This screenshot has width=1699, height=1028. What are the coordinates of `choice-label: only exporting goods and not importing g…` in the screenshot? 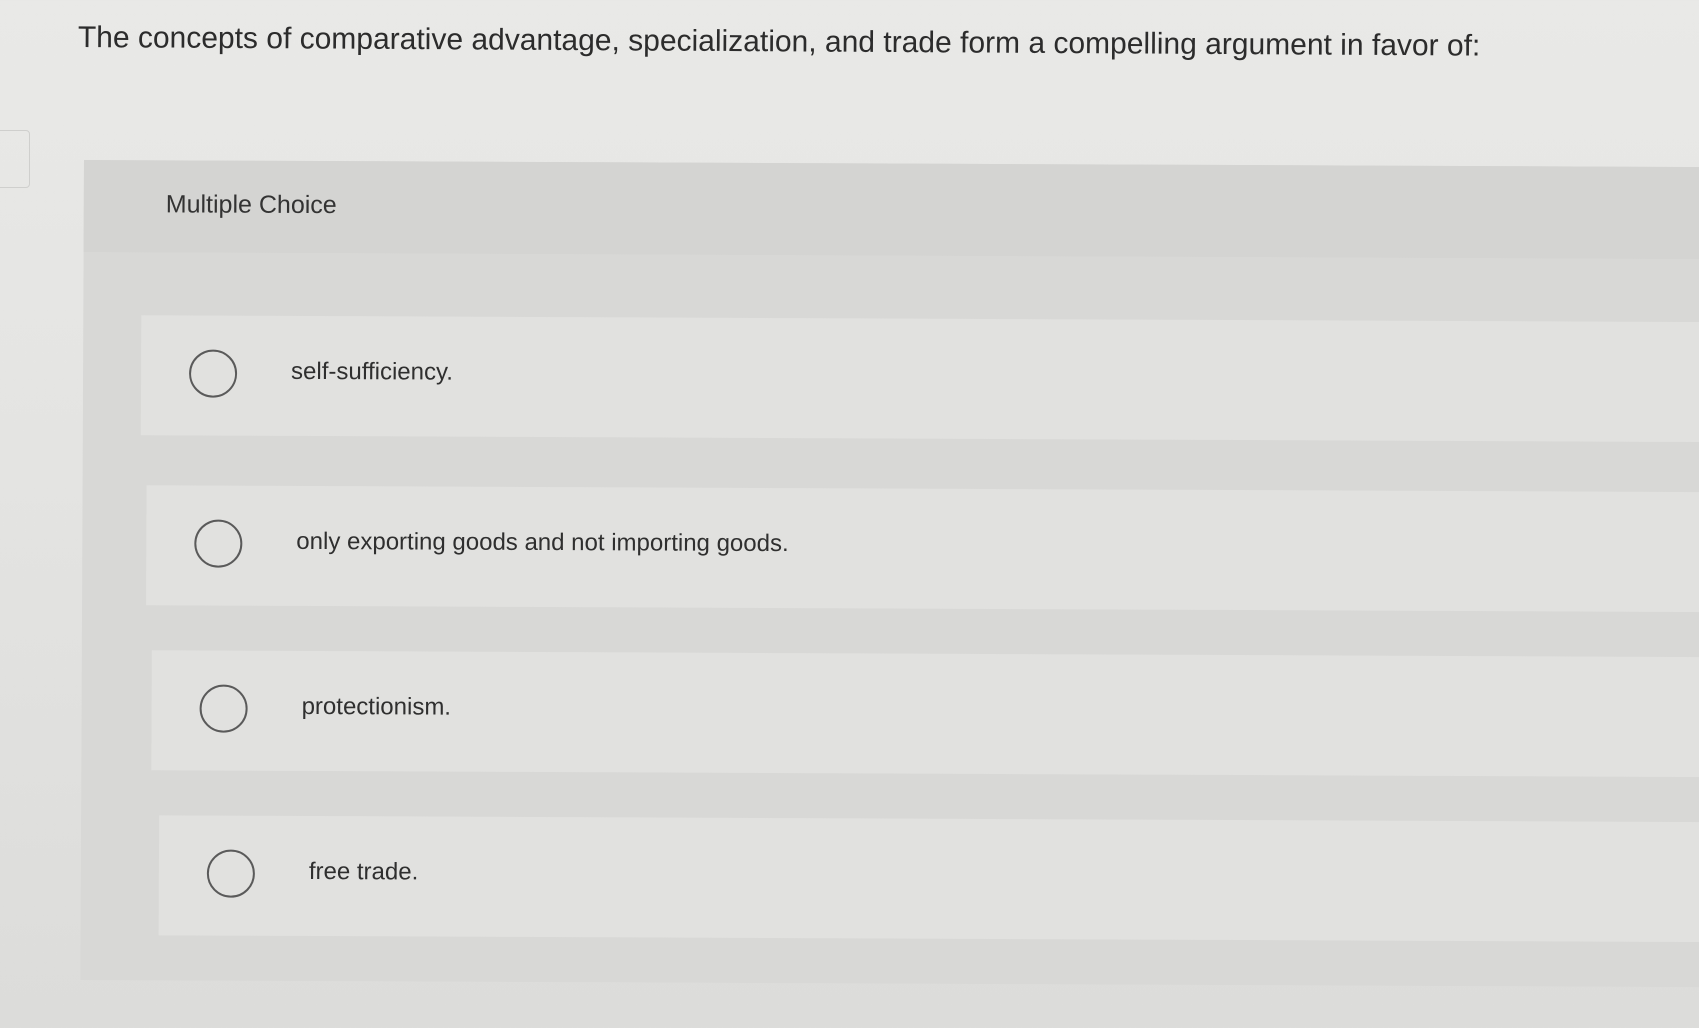 It's located at (542, 542).